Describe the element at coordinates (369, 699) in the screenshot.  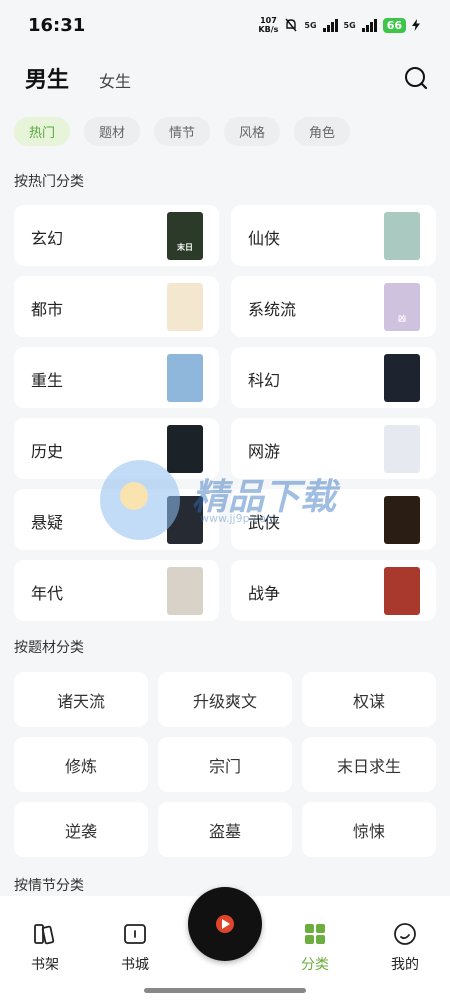
I see `theme-button: 权谋` at that location.